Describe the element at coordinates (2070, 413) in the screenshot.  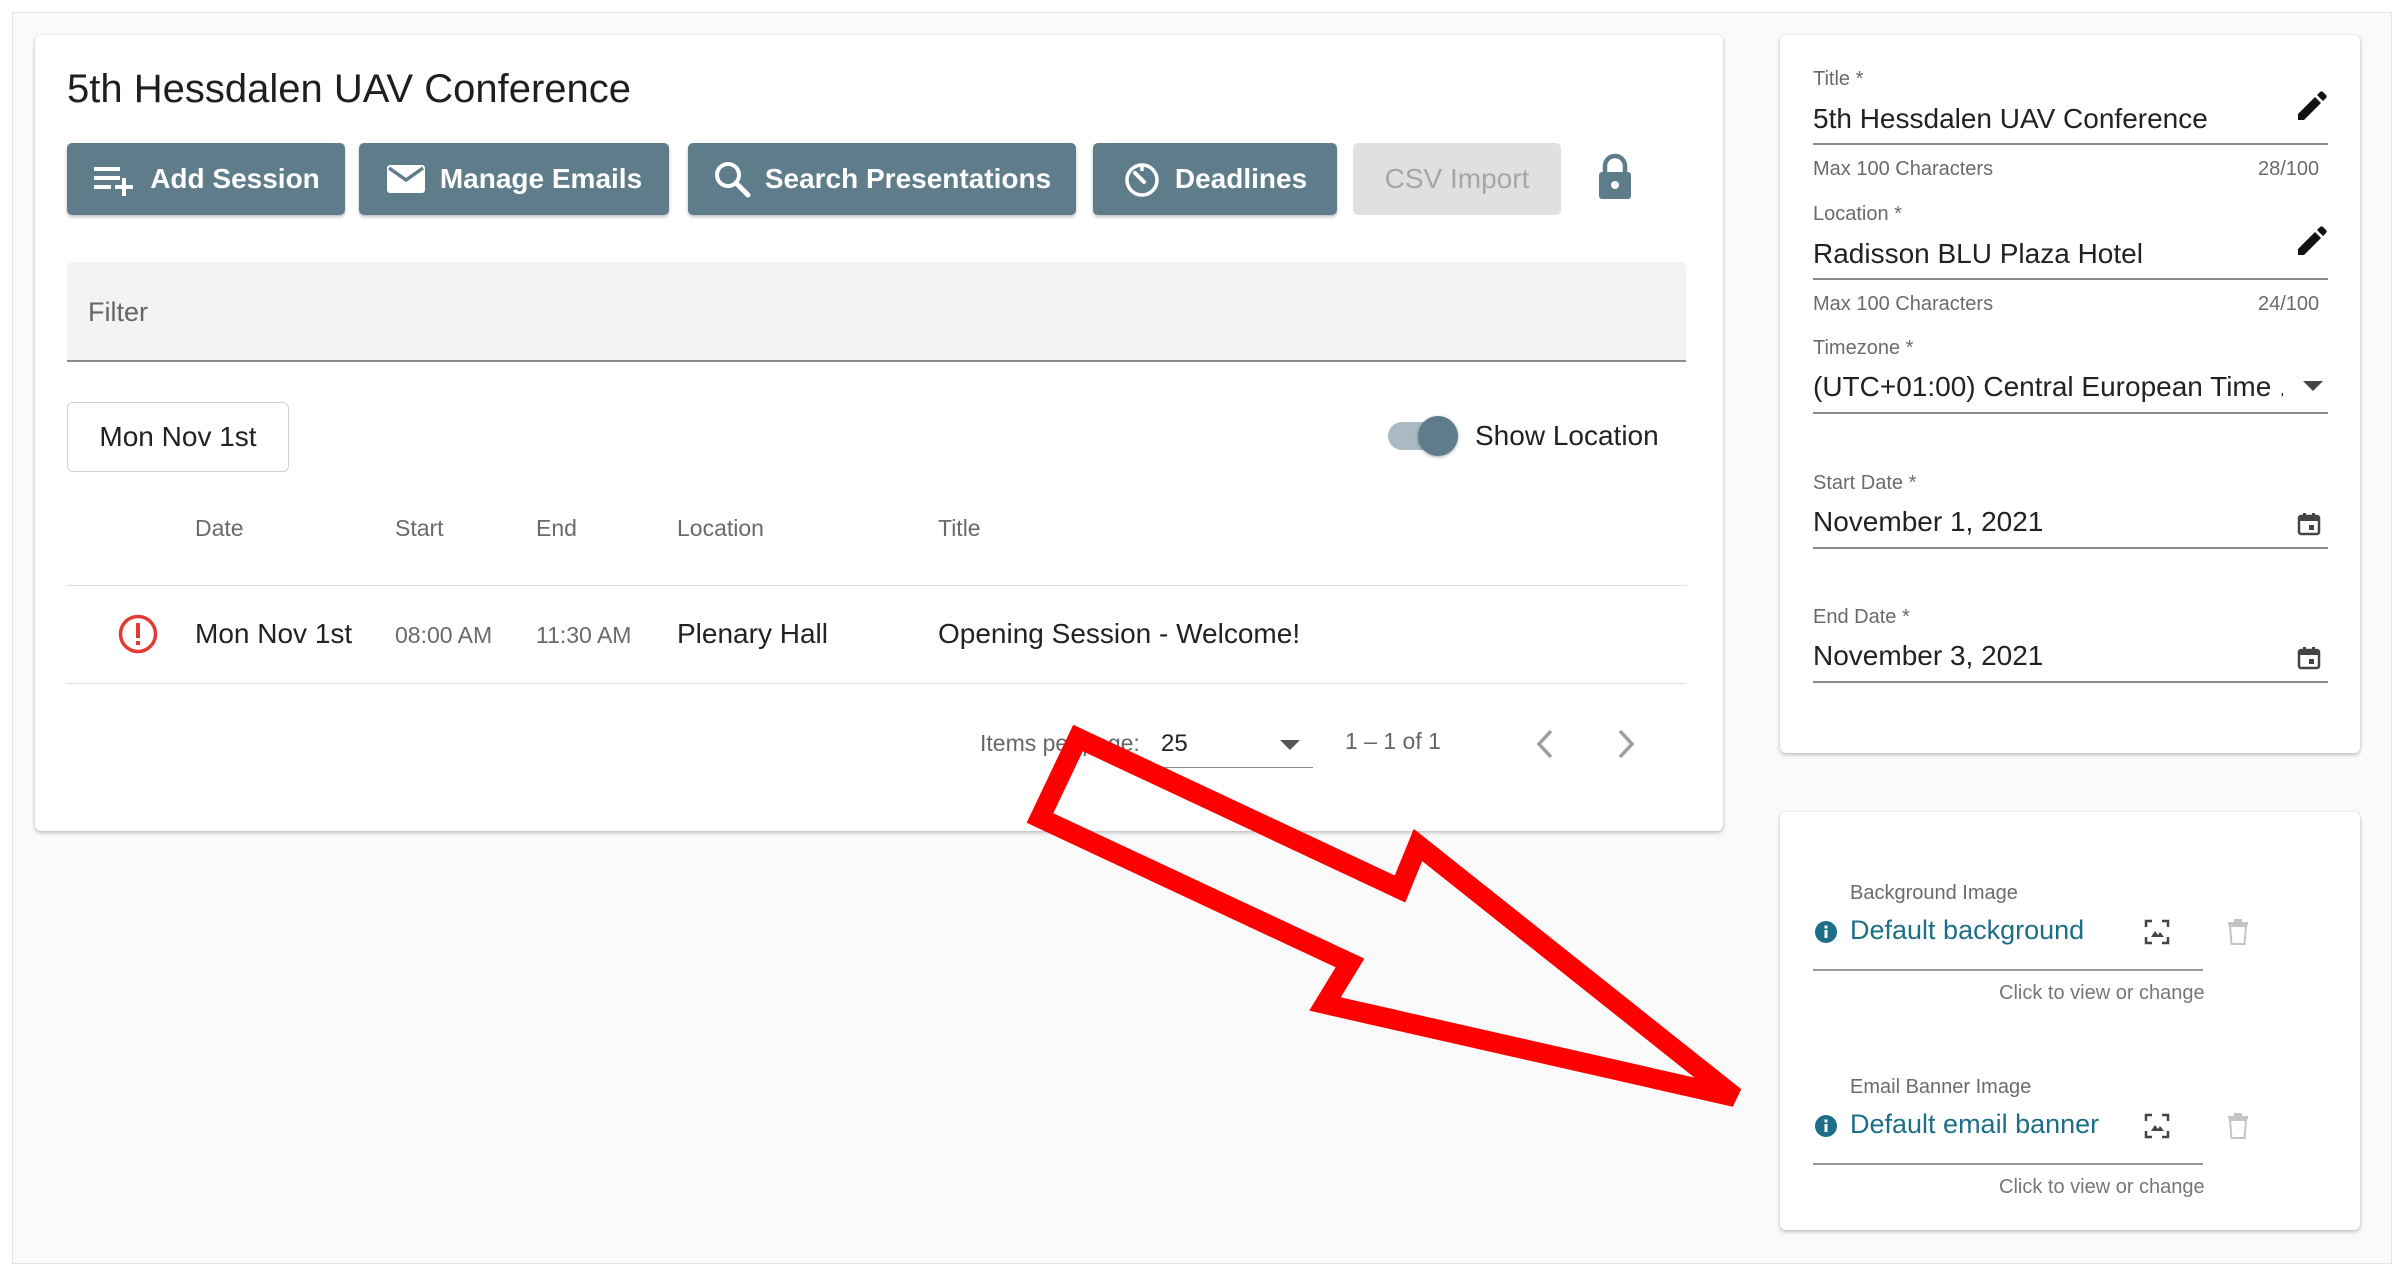
I see `timezone-field-underline` at that location.